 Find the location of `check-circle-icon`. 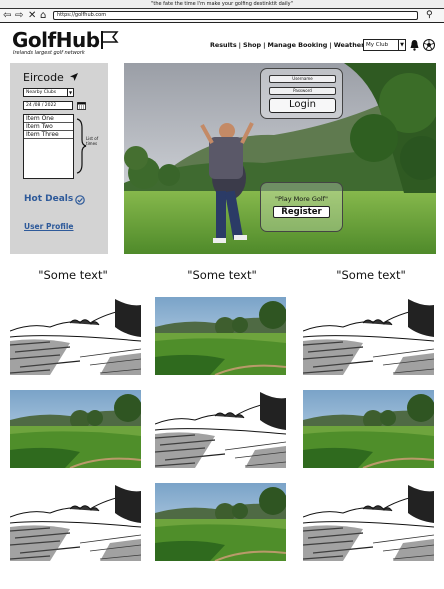

check-circle-icon is located at coordinates (80, 200).